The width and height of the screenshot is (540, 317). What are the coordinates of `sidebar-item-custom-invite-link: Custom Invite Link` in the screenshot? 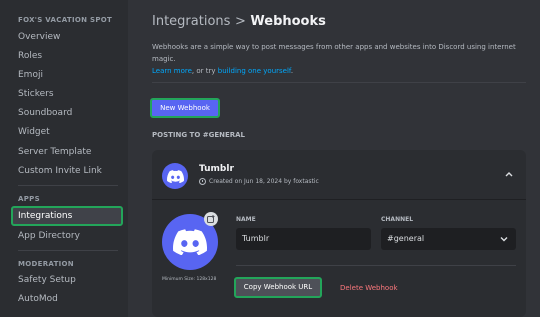 It's located at (60, 171).